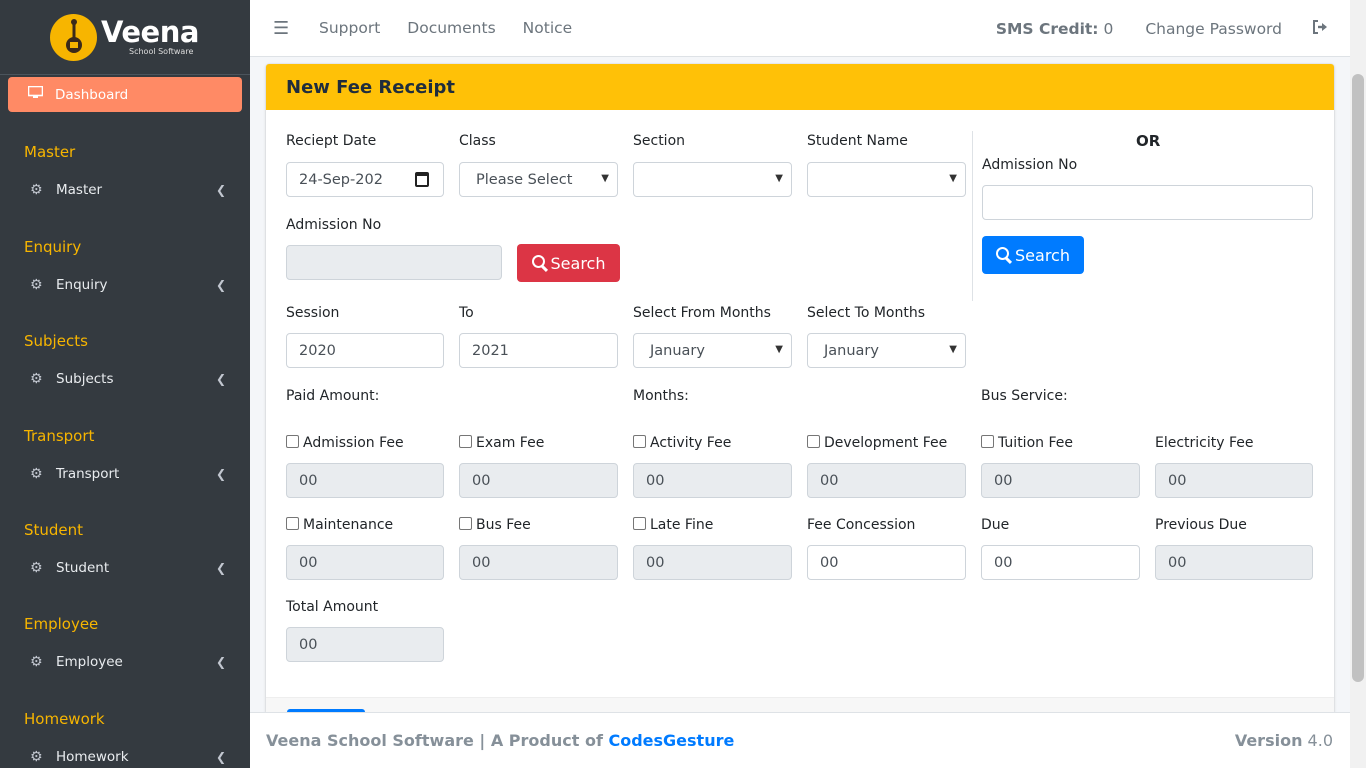 The image size is (1366, 768). Describe the element at coordinates (682, 525) in the screenshot. I see `fee-label-text: Late Fine` at that location.